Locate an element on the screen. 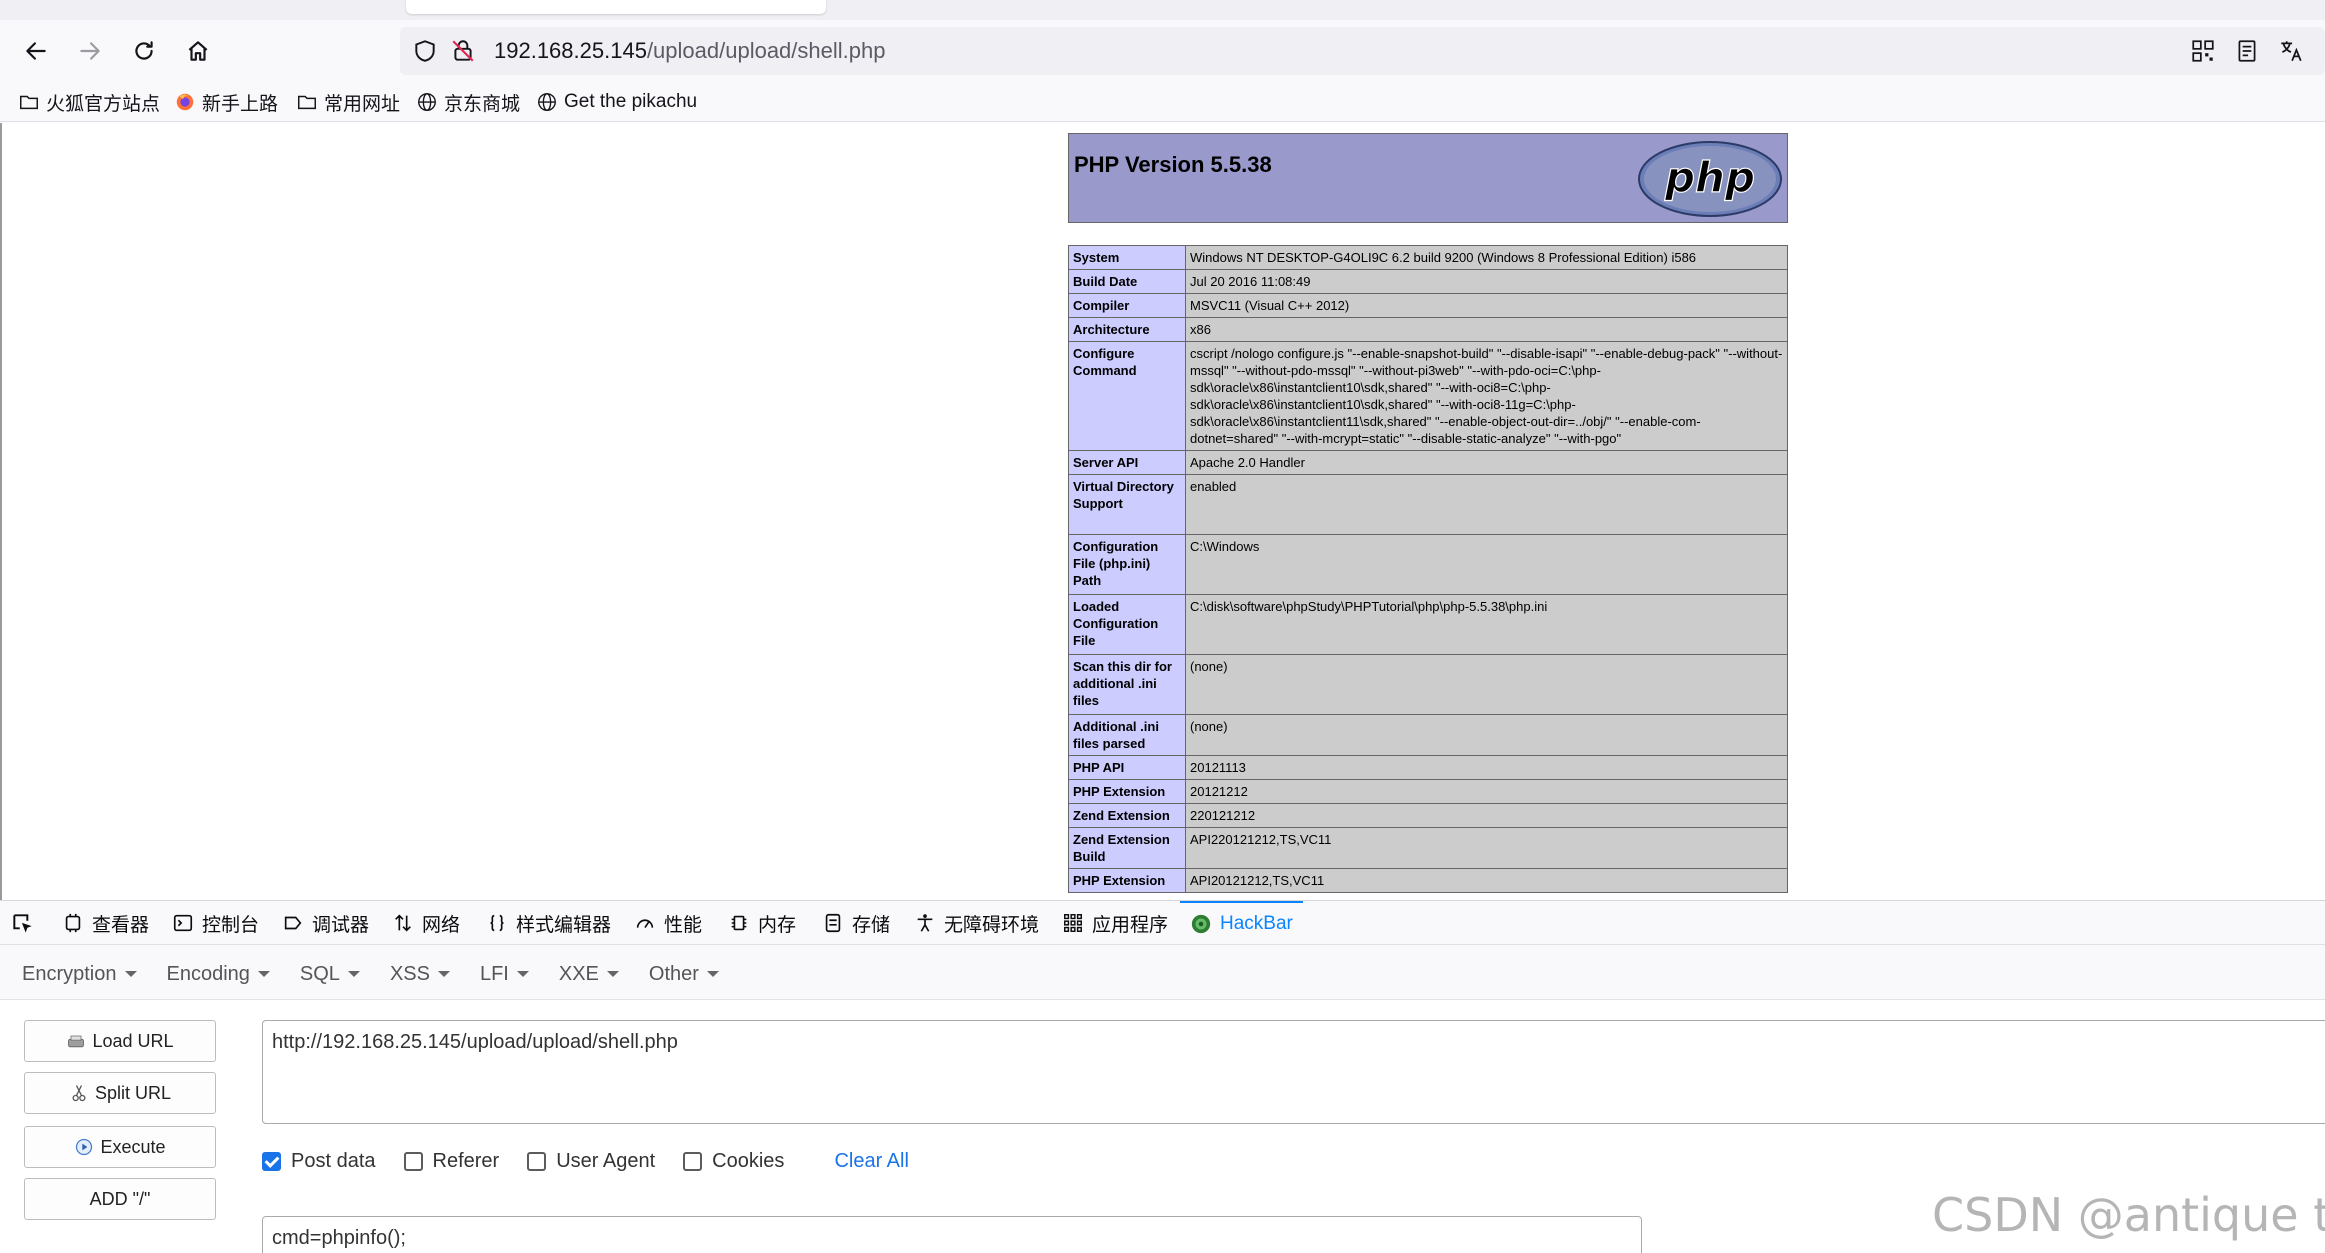 The width and height of the screenshot is (2325, 1253). bookmark-jd: 京东商城 is located at coordinates (468, 102).